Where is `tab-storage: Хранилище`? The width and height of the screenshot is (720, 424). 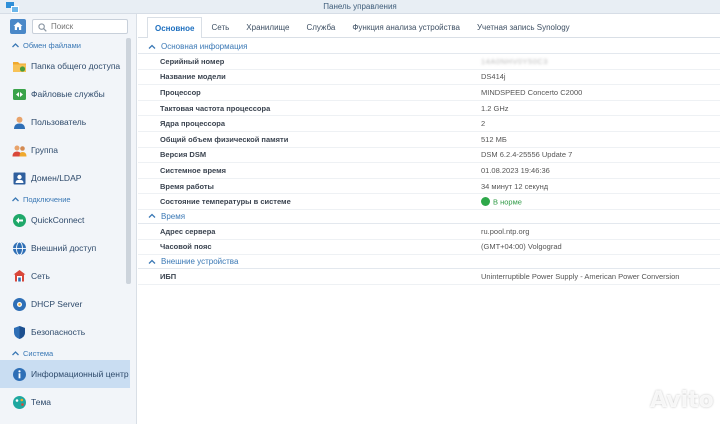 tab-storage: Хранилище is located at coordinates (267, 27).